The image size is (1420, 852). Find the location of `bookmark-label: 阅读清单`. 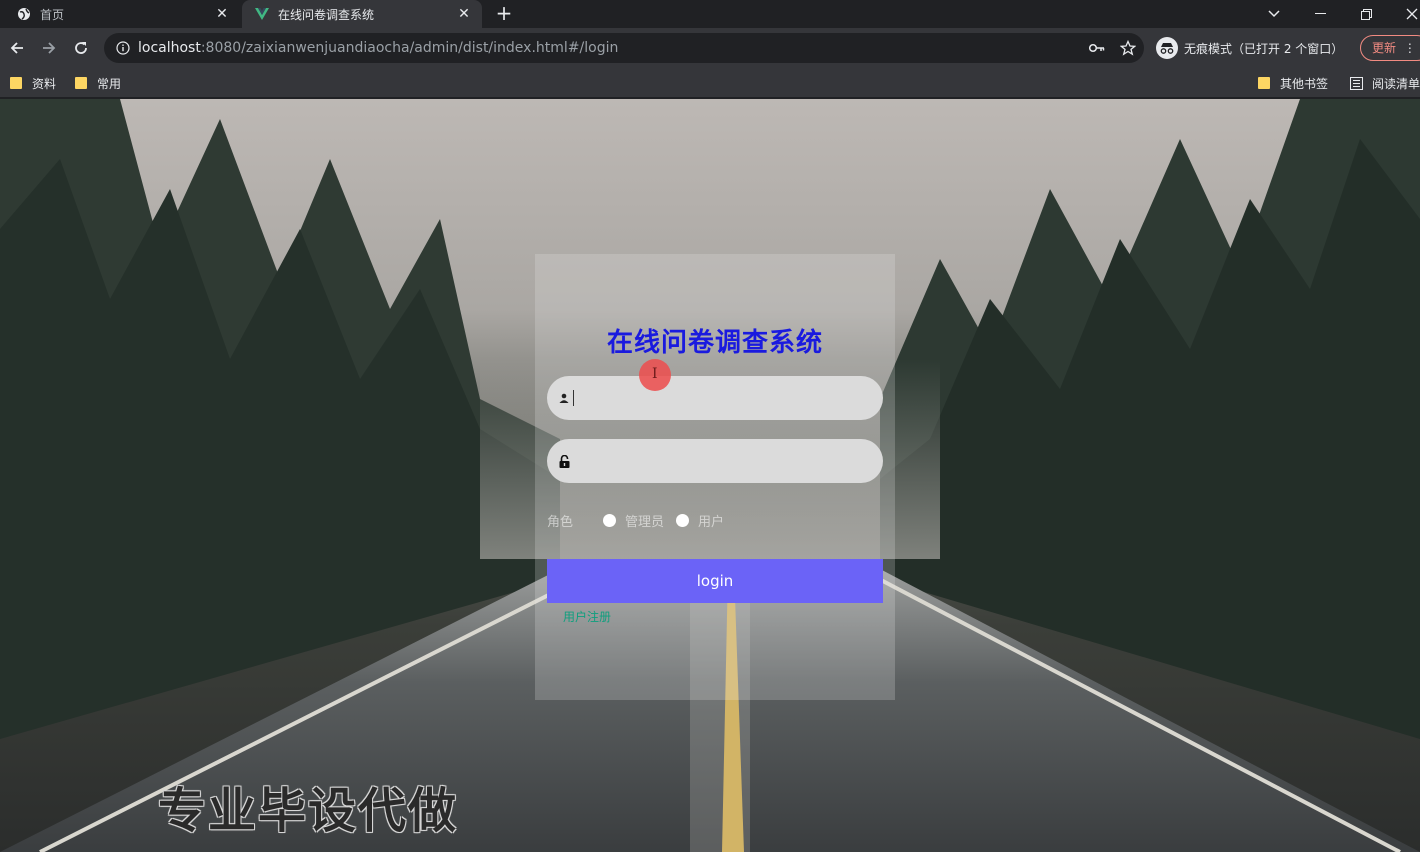

bookmark-label: 阅读清单 is located at coordinates (1396, 83).